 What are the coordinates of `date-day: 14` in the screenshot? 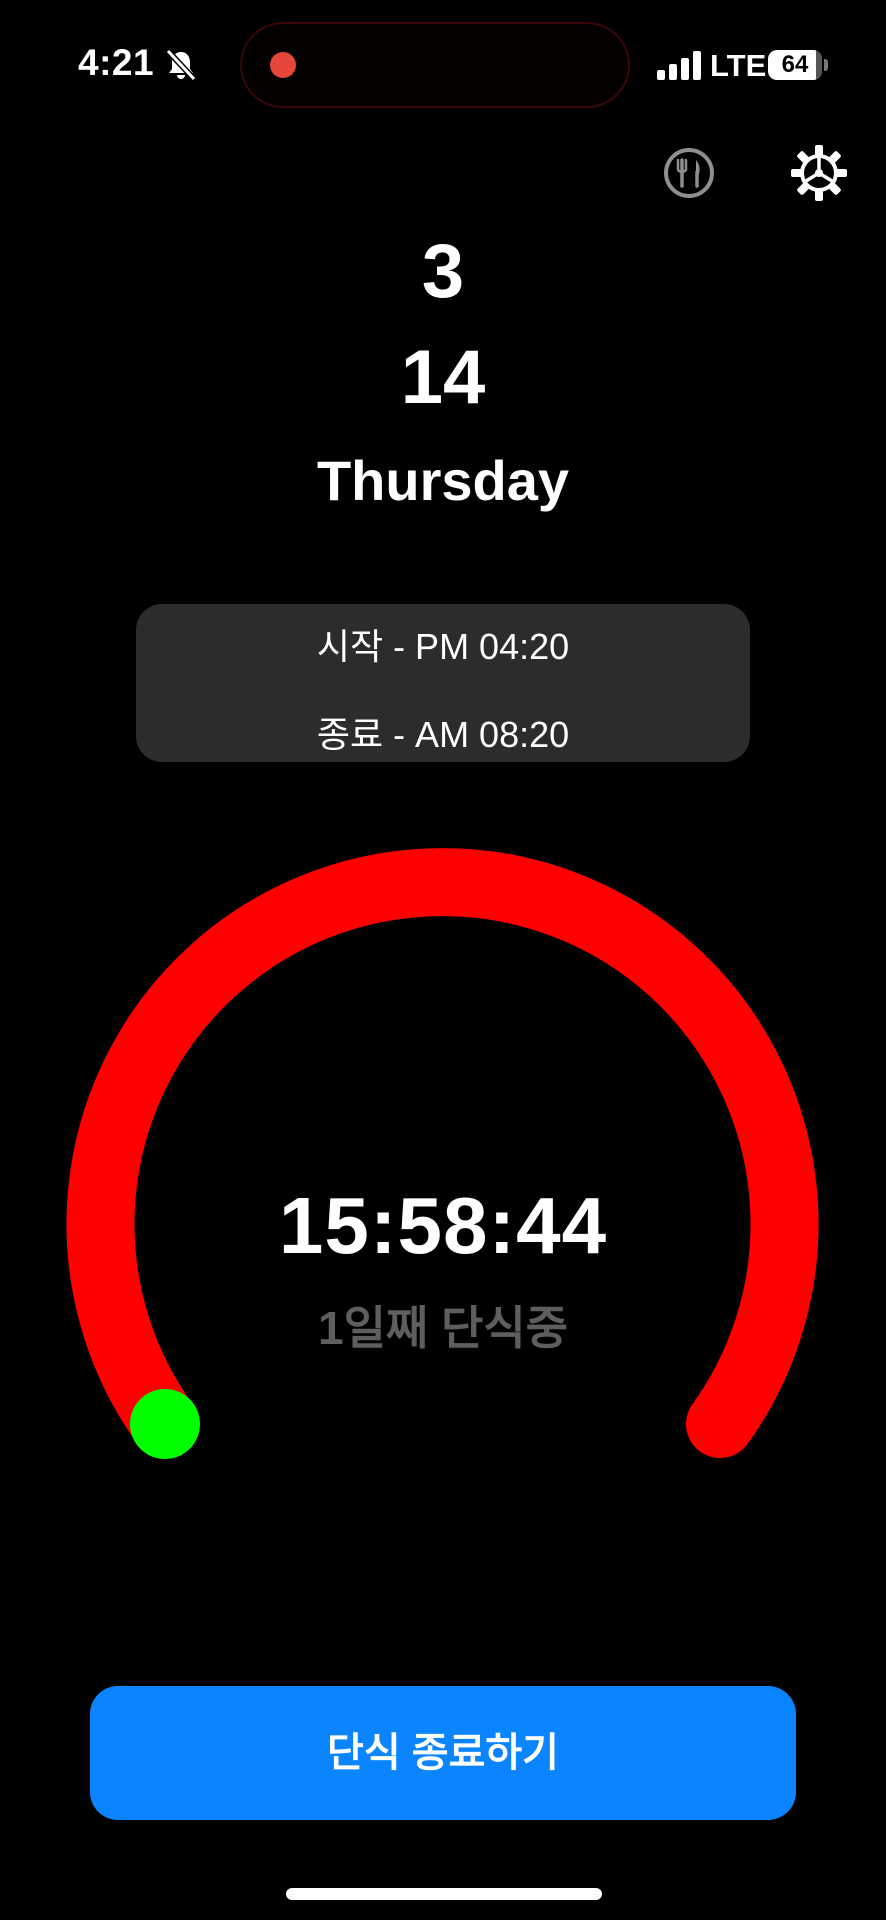 It's located at (443, 377).